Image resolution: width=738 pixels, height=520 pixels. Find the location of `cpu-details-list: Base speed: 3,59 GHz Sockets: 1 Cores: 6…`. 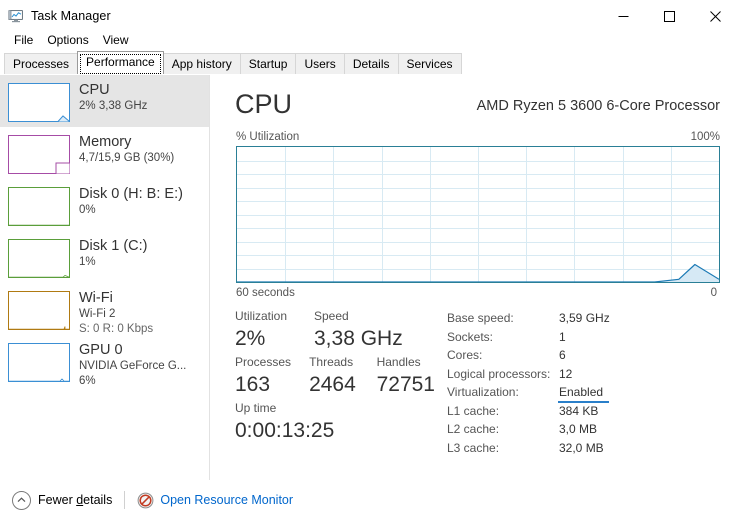

cpu-details-list: Base speed: 3,59 GHz Sockets: 1 Cores: 6… is located at coordinates (592, 383).